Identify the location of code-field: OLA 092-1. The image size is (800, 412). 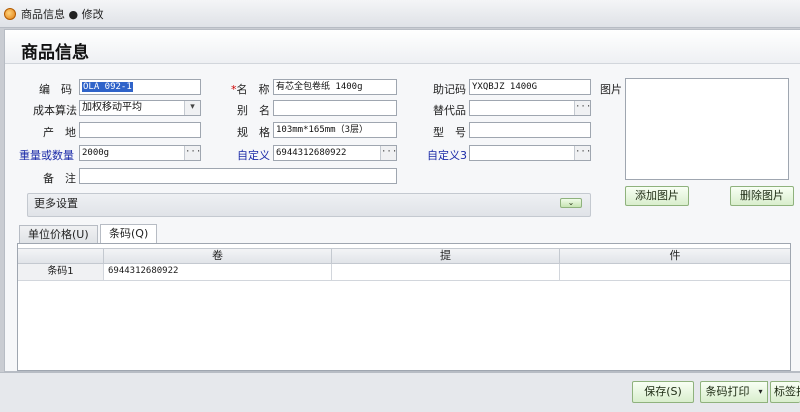
(140, 87).